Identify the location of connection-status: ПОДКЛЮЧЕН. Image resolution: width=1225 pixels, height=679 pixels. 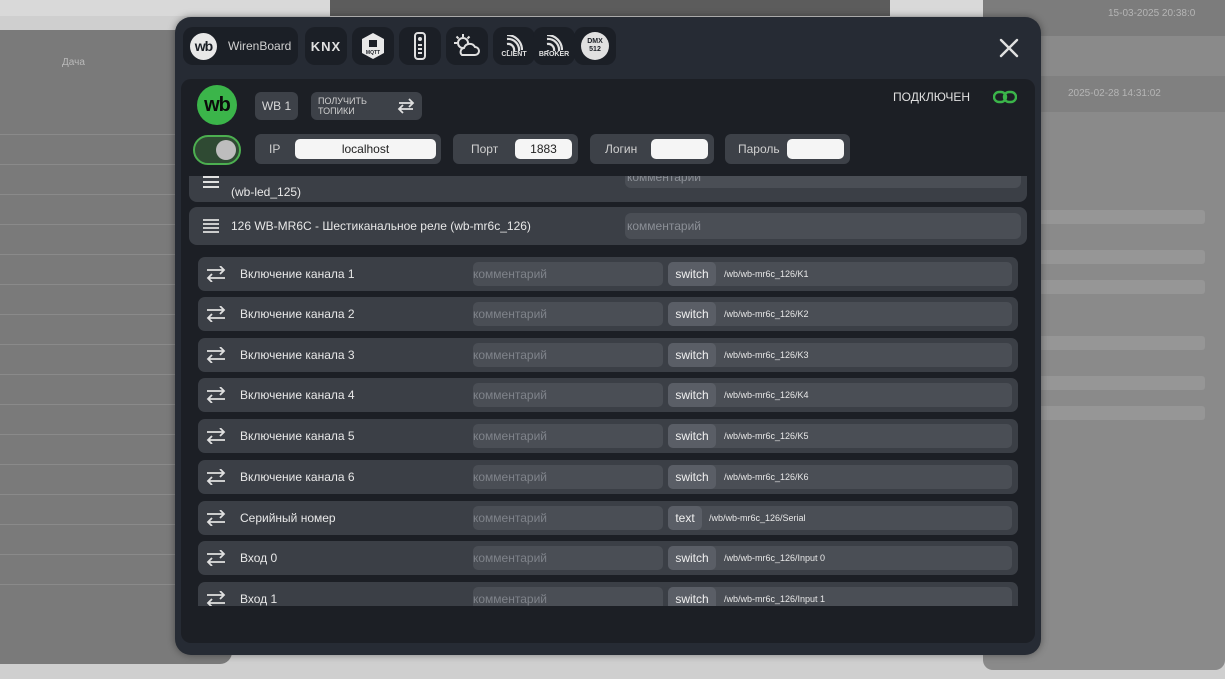
(932, 97).